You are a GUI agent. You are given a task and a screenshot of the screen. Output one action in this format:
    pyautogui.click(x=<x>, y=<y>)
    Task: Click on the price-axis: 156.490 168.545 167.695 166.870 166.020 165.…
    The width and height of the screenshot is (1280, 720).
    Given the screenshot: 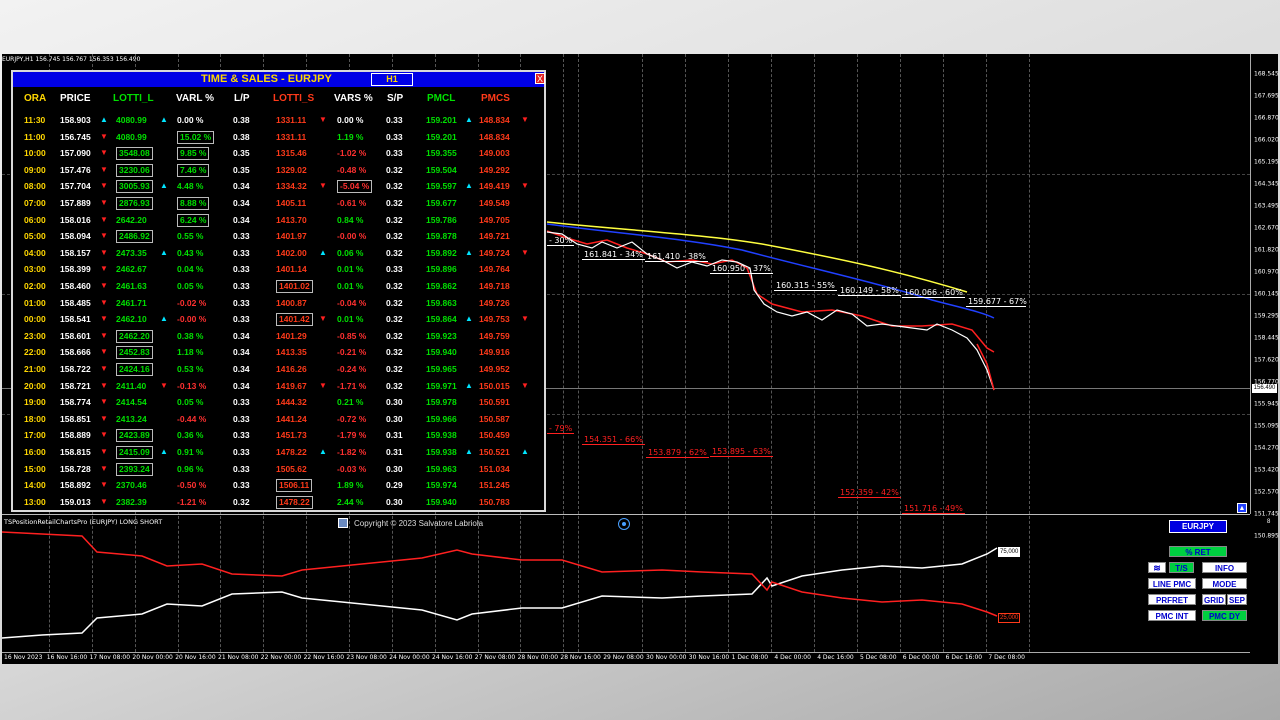 What is the action you would take?
    pyautogui.click(x=1264, y=297)
    